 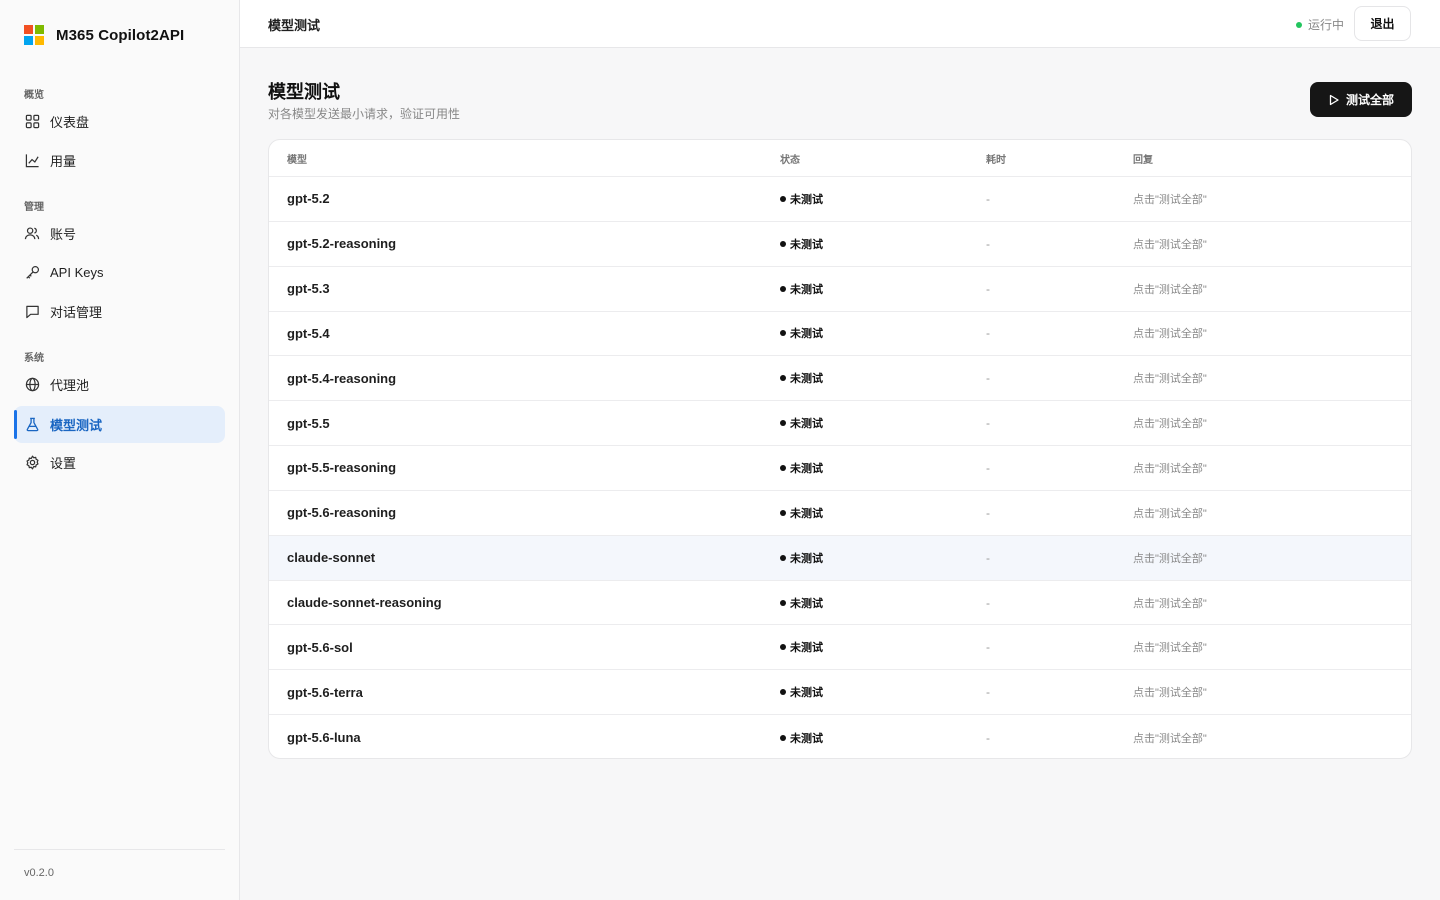 I want to click on sidebar-item-label: 用量, so click(x=63, y=161).